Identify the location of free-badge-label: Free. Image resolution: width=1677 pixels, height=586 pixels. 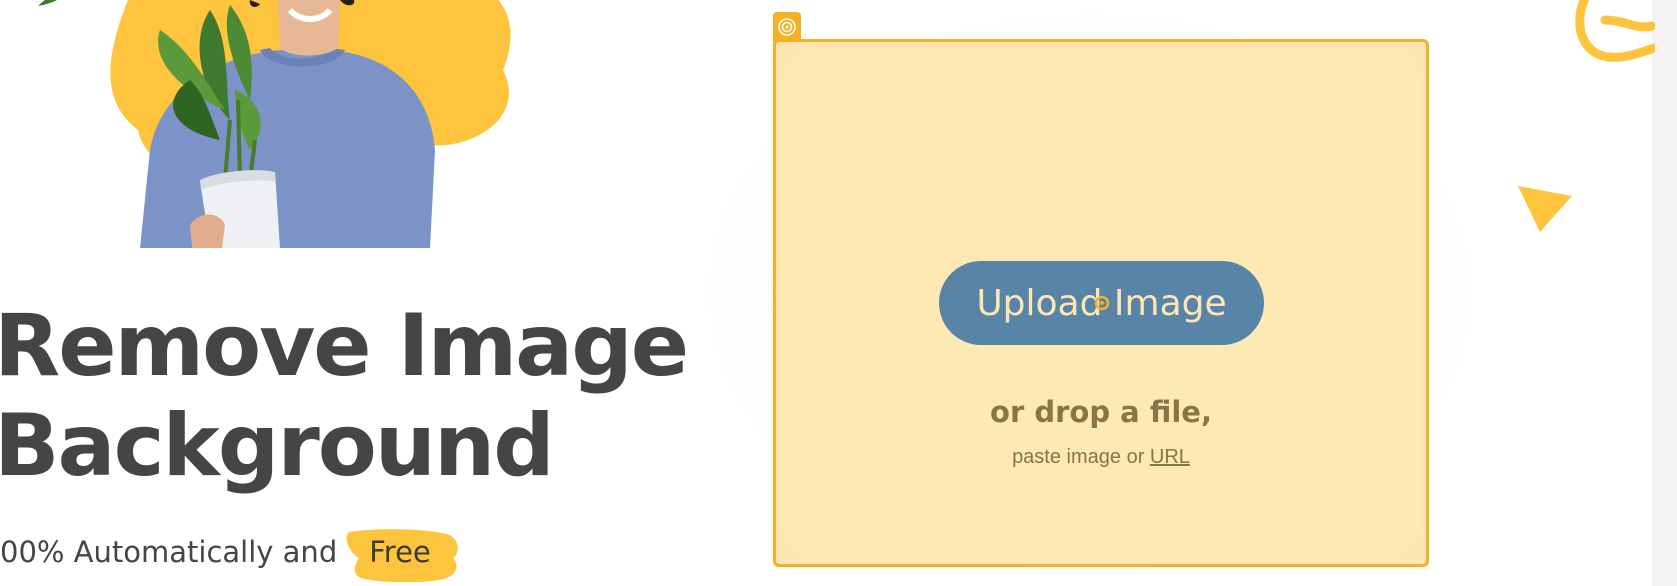
(400, 552).